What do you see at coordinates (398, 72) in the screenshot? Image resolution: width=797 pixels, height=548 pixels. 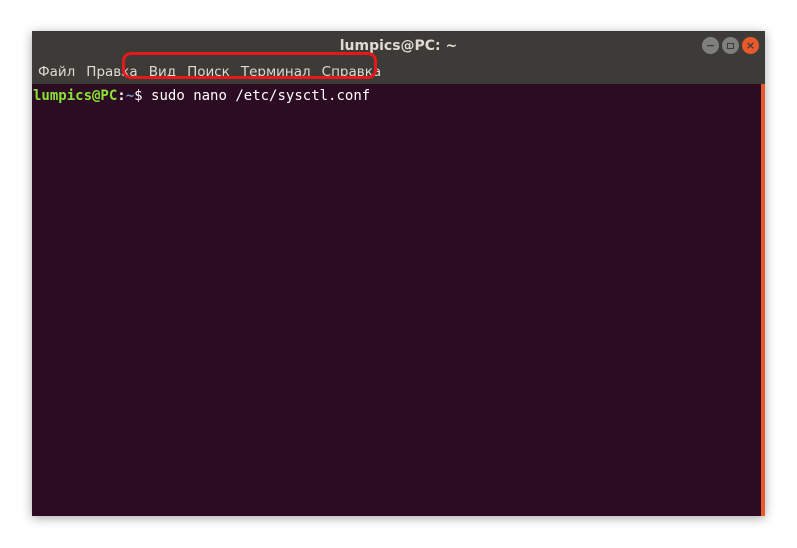 I see `menu-bar: Файл Правка Вид Поиск Терминал Справка` at bounding box center [398, 72].